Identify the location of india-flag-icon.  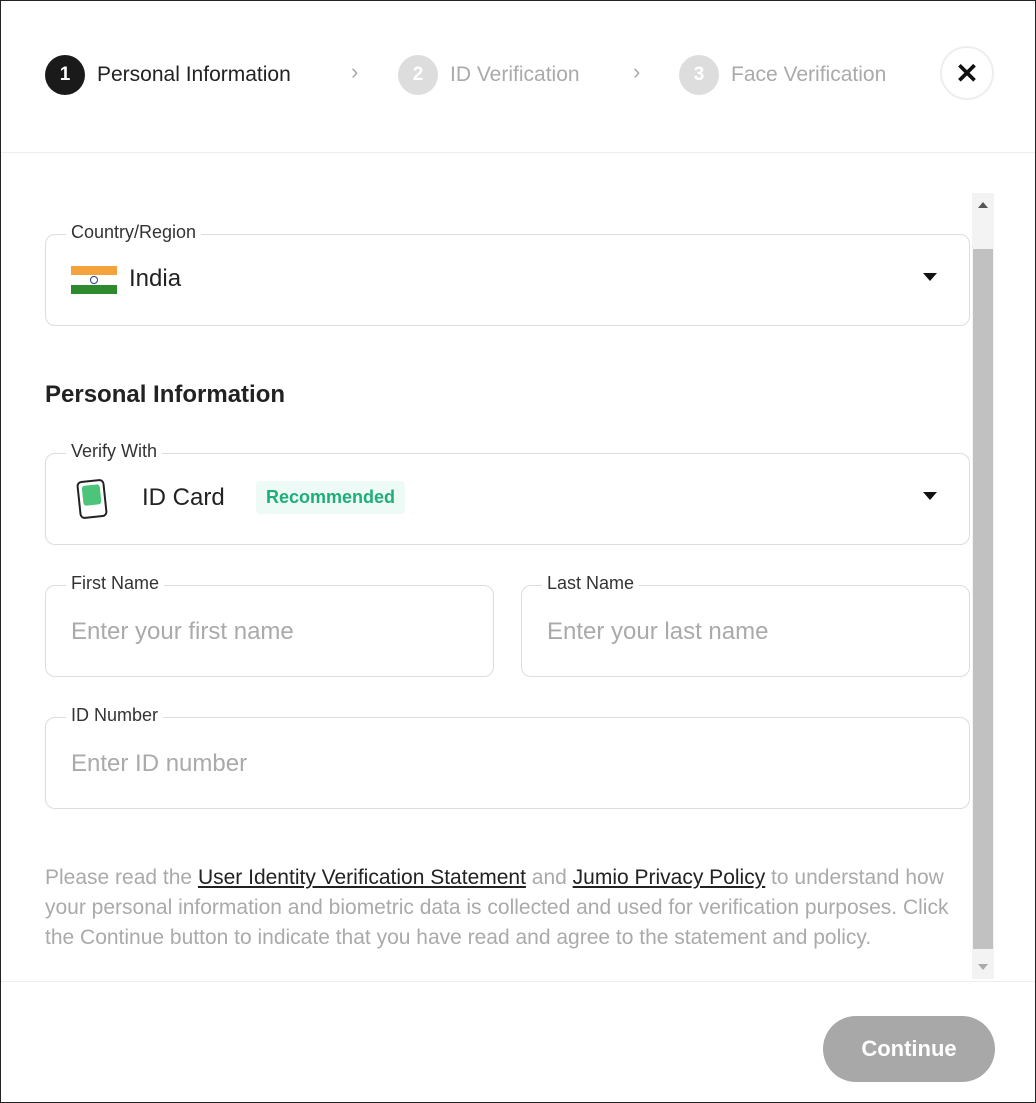
(94, 280).